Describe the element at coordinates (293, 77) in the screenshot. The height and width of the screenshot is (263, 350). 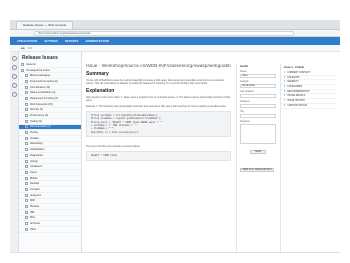
I see `section-label: CATEGORY` at that location.